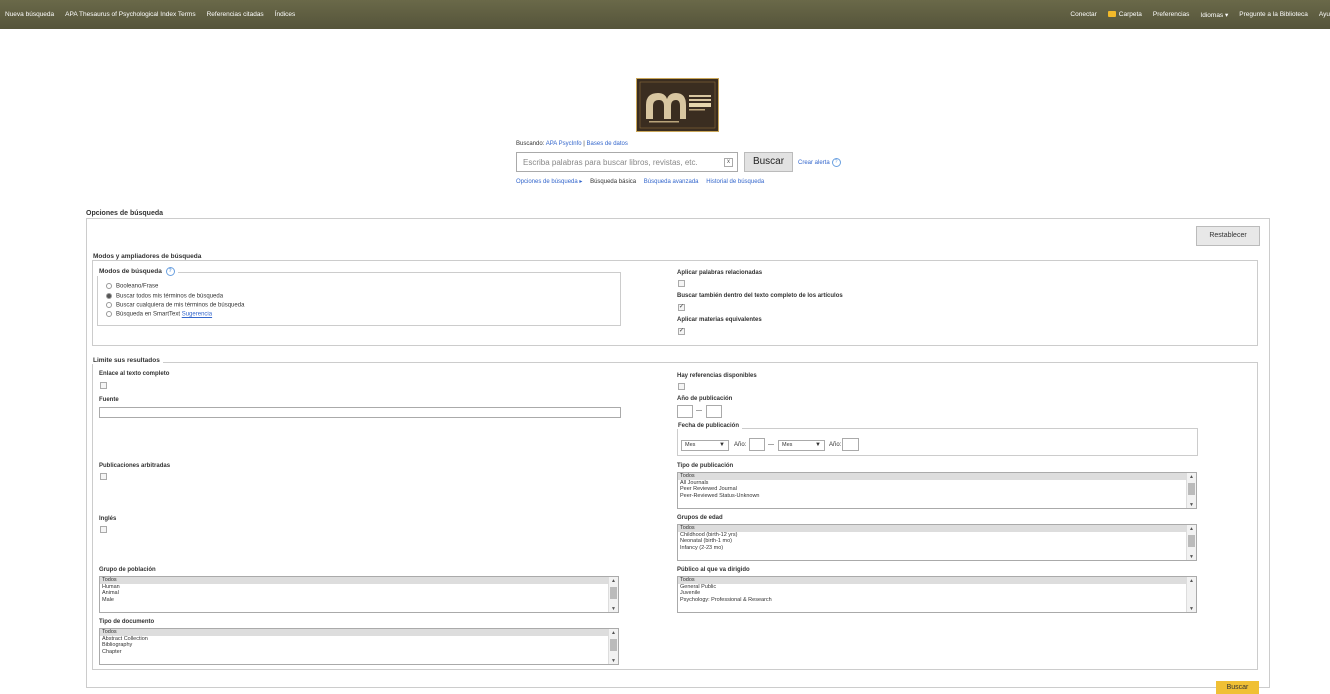  I want to click on pub-date-from-year-input, so click(757, 444).